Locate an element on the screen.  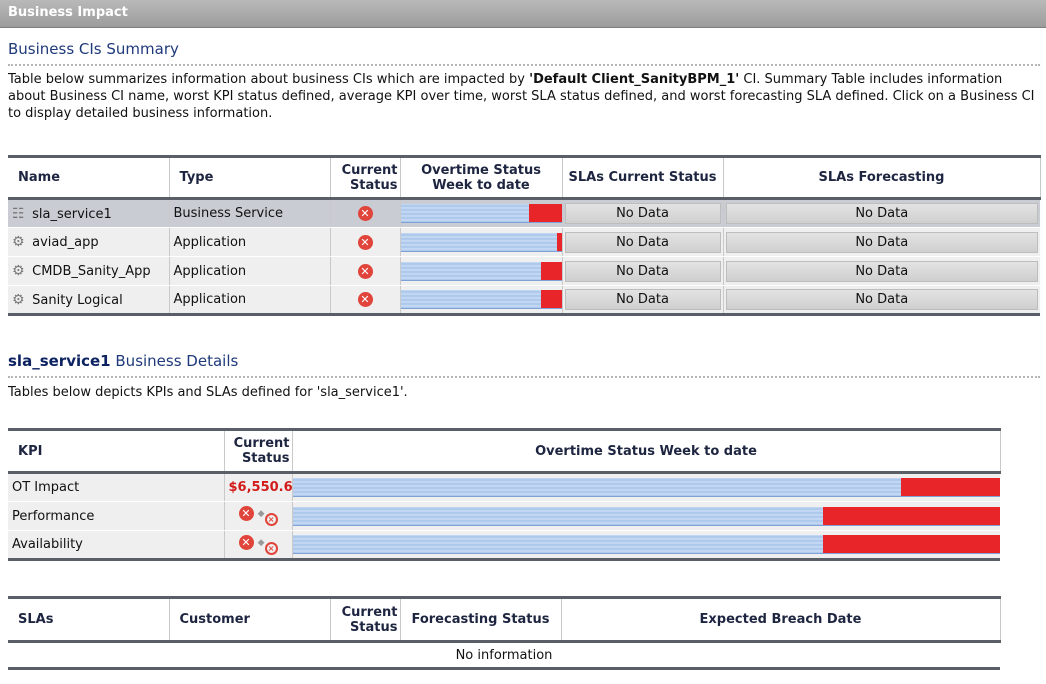
business-service-icon: ☷ is located at coordinates (18, 213).